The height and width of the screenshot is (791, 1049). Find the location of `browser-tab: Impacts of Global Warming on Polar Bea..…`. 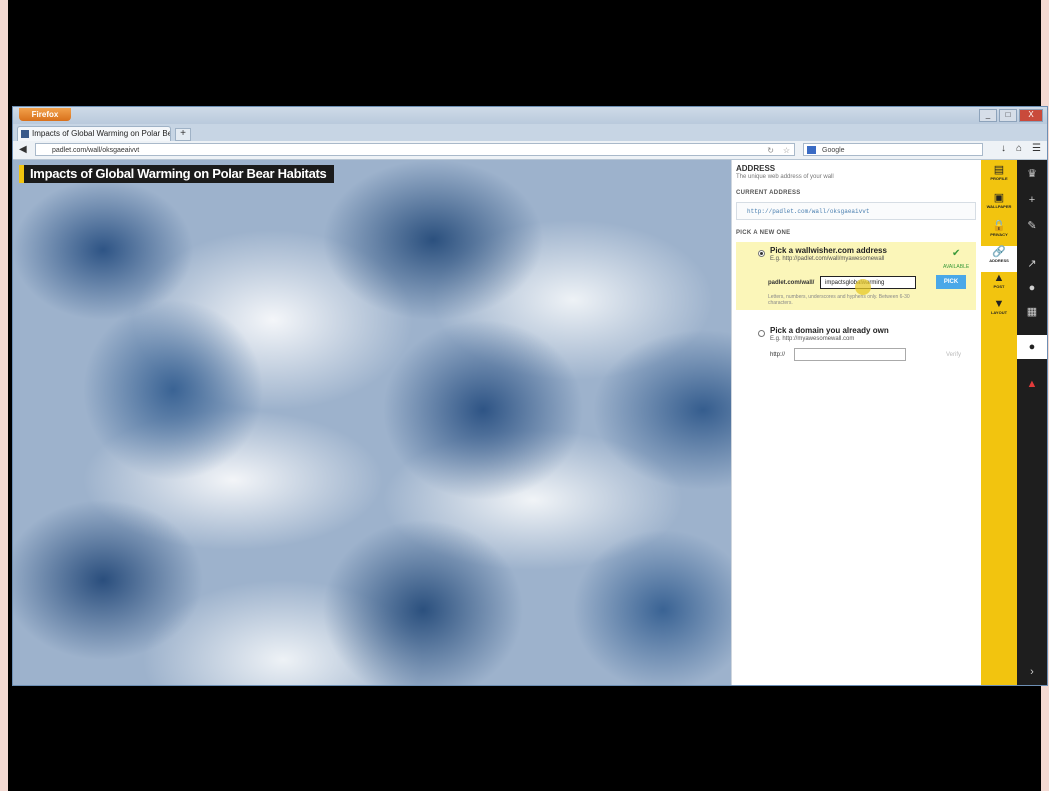

browser-tab: Impacts of Global Warming on Polar Bea..… is located at coordinates (94, 133).